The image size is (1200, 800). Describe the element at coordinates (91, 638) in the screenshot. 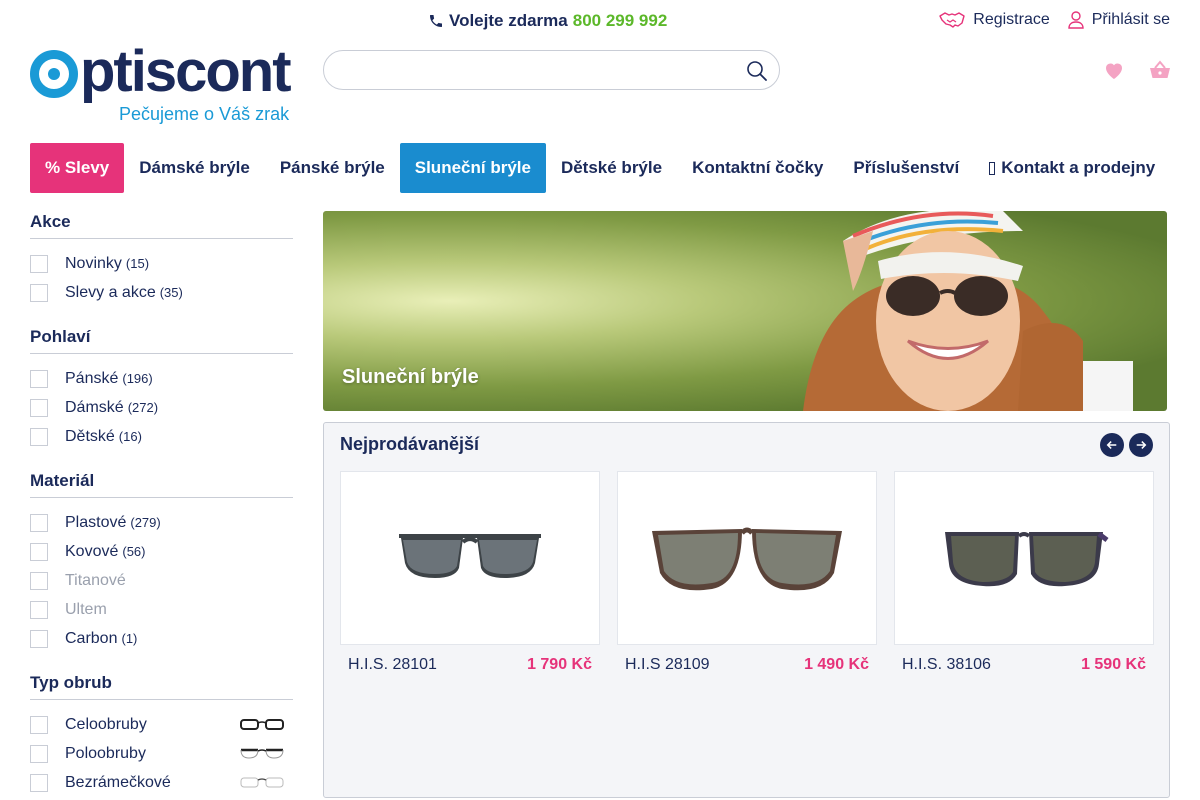

I see `filter-label: Carbon` at that location.